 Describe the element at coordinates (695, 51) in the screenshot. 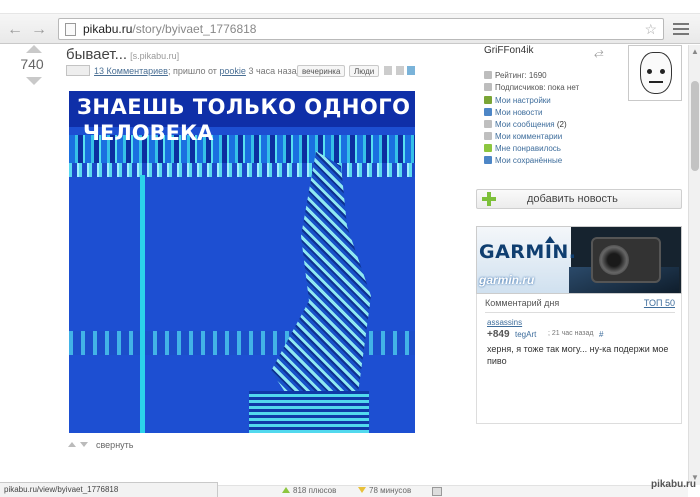

I see `scroll-up-arrow-icon: ▲` at that location.